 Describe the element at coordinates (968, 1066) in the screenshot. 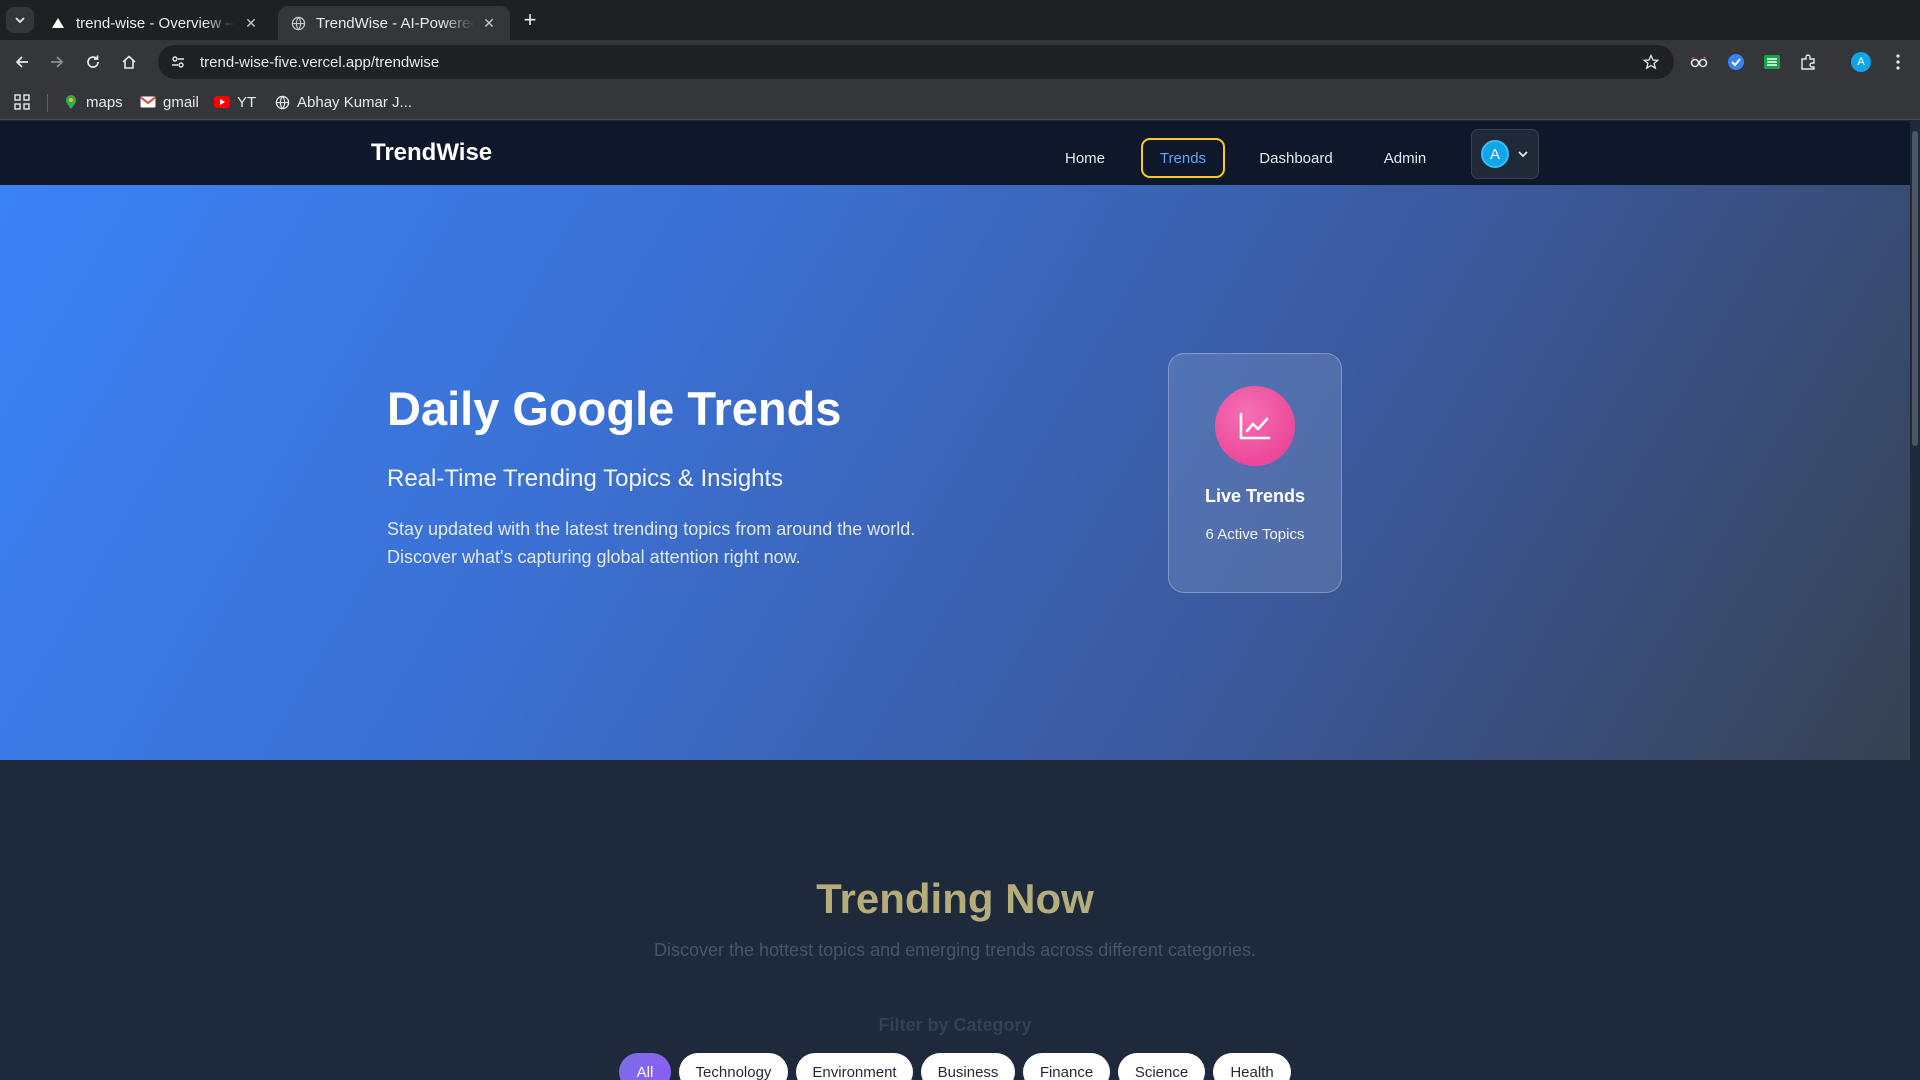

I see `category-chip-business: Business` at that location.